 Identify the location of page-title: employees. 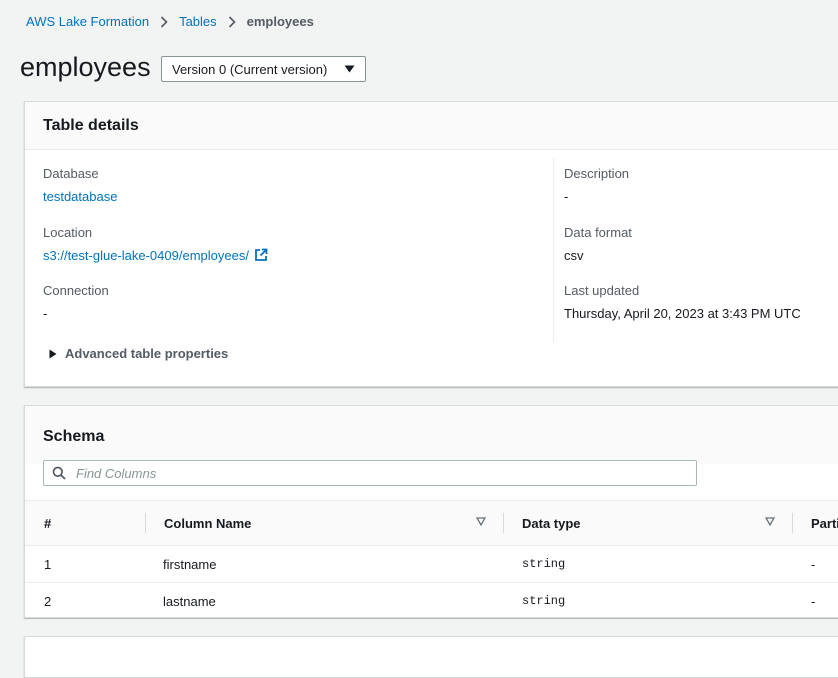
(85, 67).